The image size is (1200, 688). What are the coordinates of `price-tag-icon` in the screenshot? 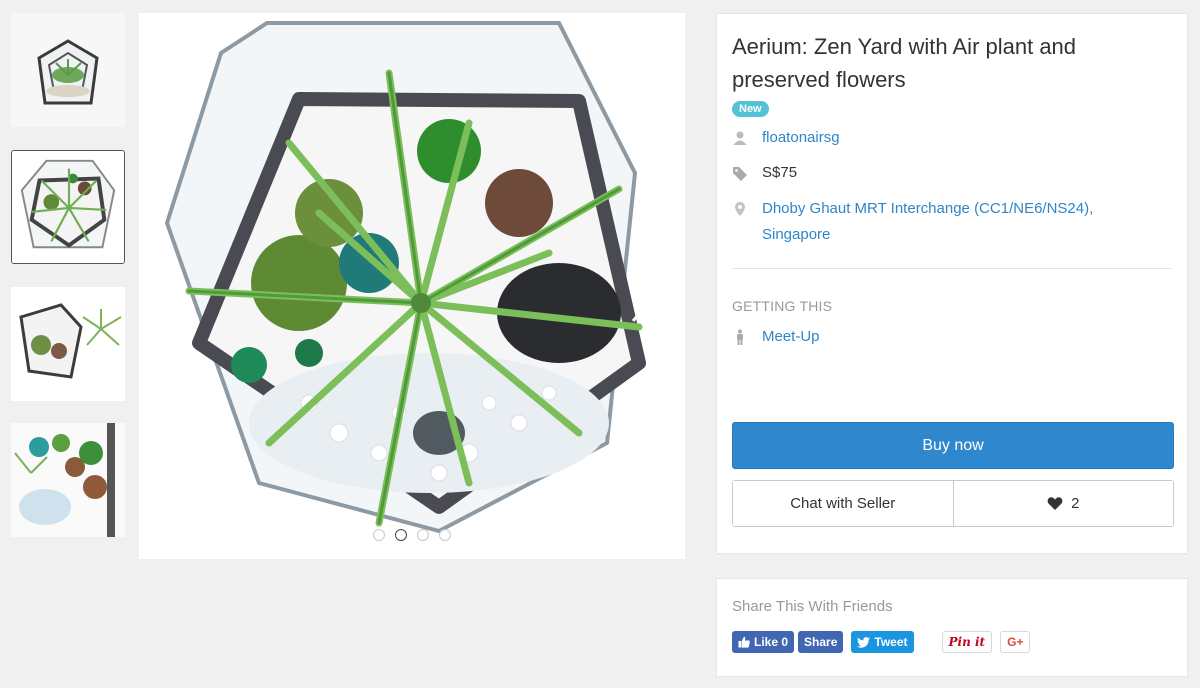 It's located at (747, 170).